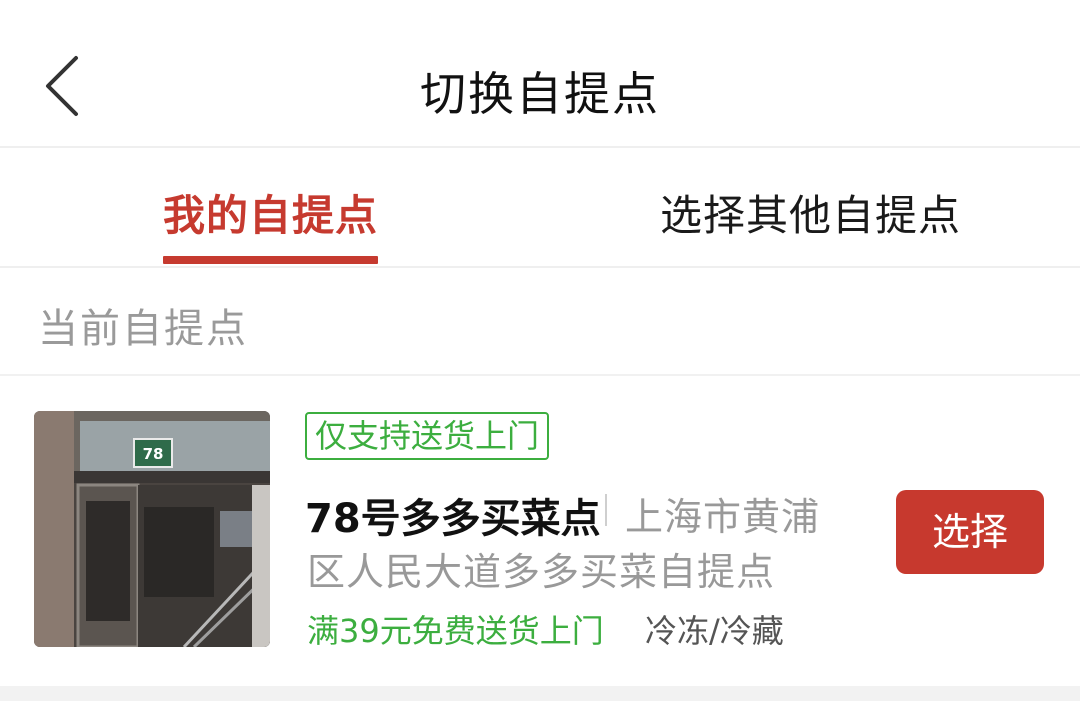  I want to click on storage-type: 冷冻/冷藏, so click(714, 631).